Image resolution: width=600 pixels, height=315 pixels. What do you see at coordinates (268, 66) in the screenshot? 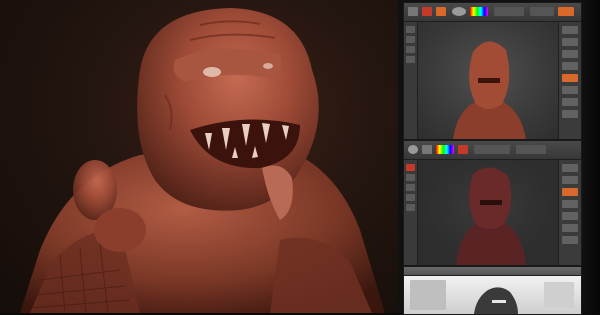
I see `creature-eye-right` at bounding box center [268, 66].